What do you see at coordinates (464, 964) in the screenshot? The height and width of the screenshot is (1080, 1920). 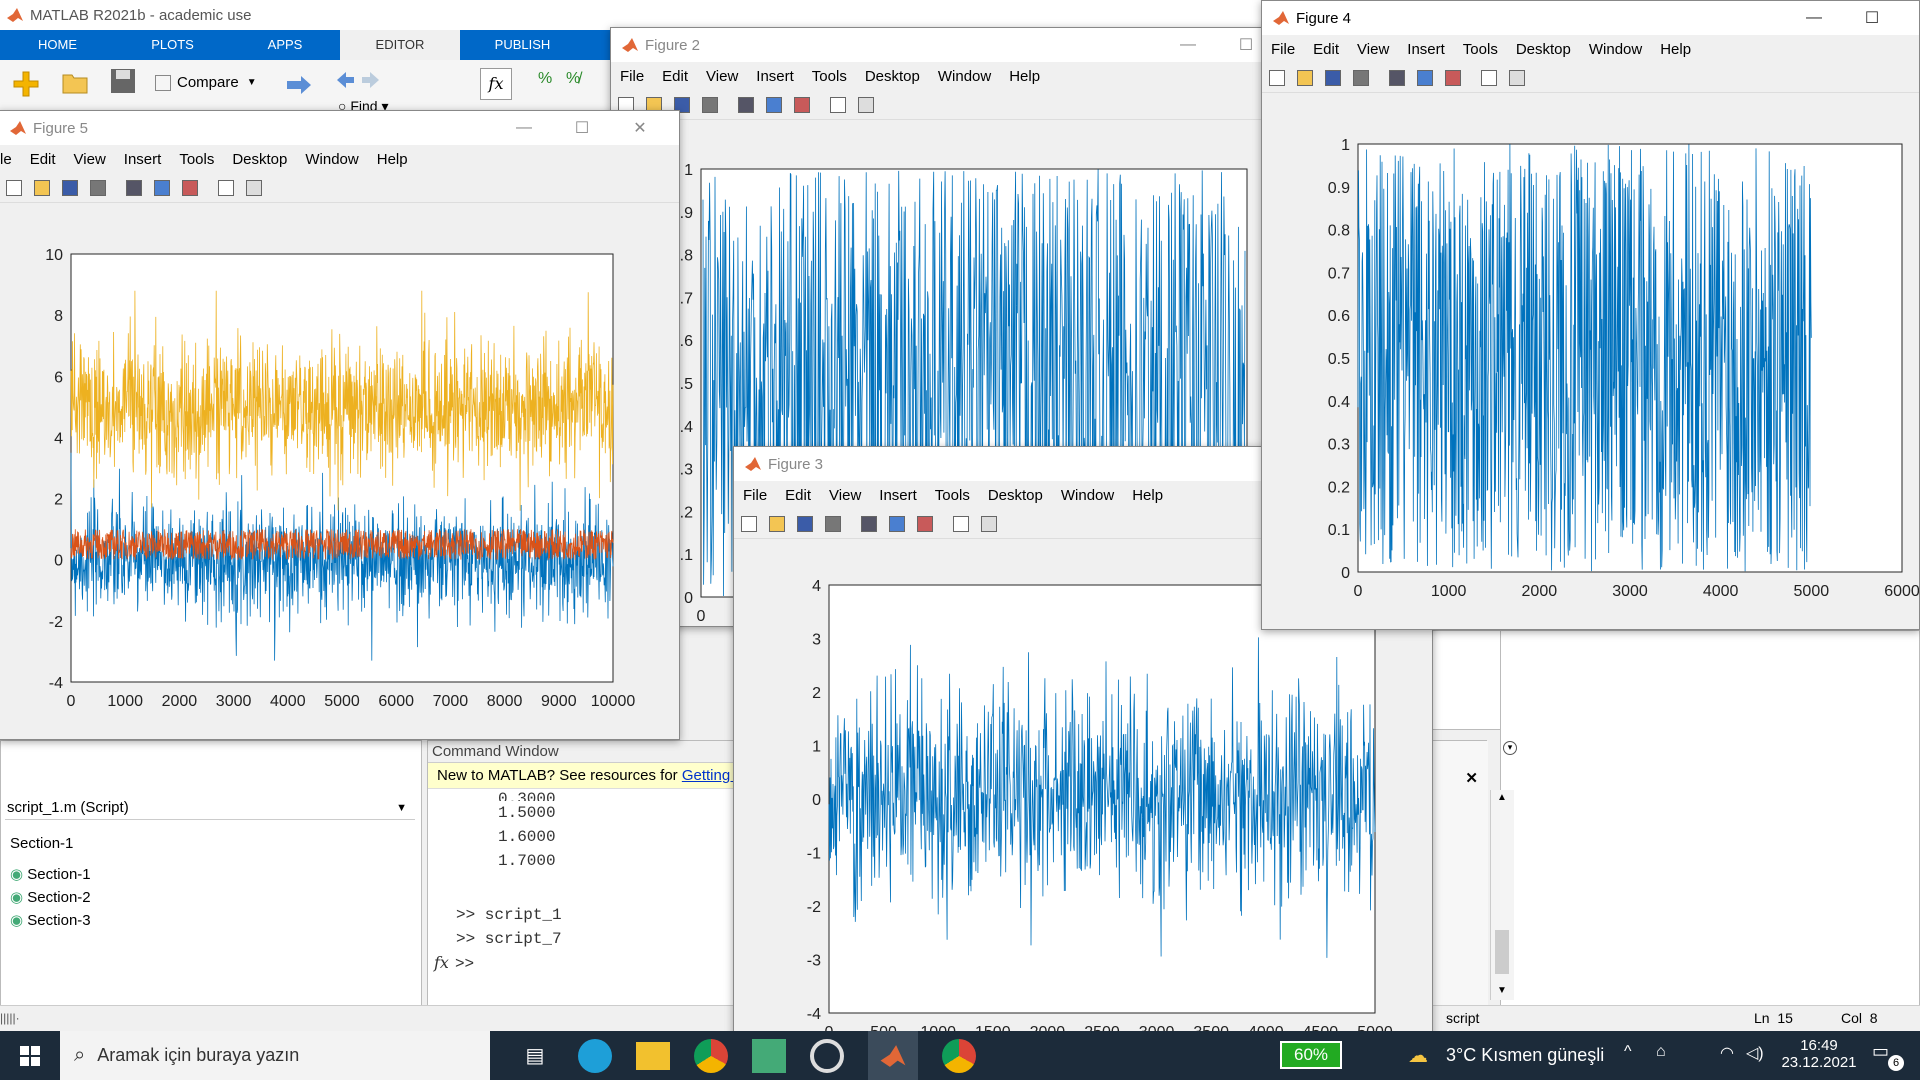 I see `command-prompt: >>` at bounding box center [464, 964].